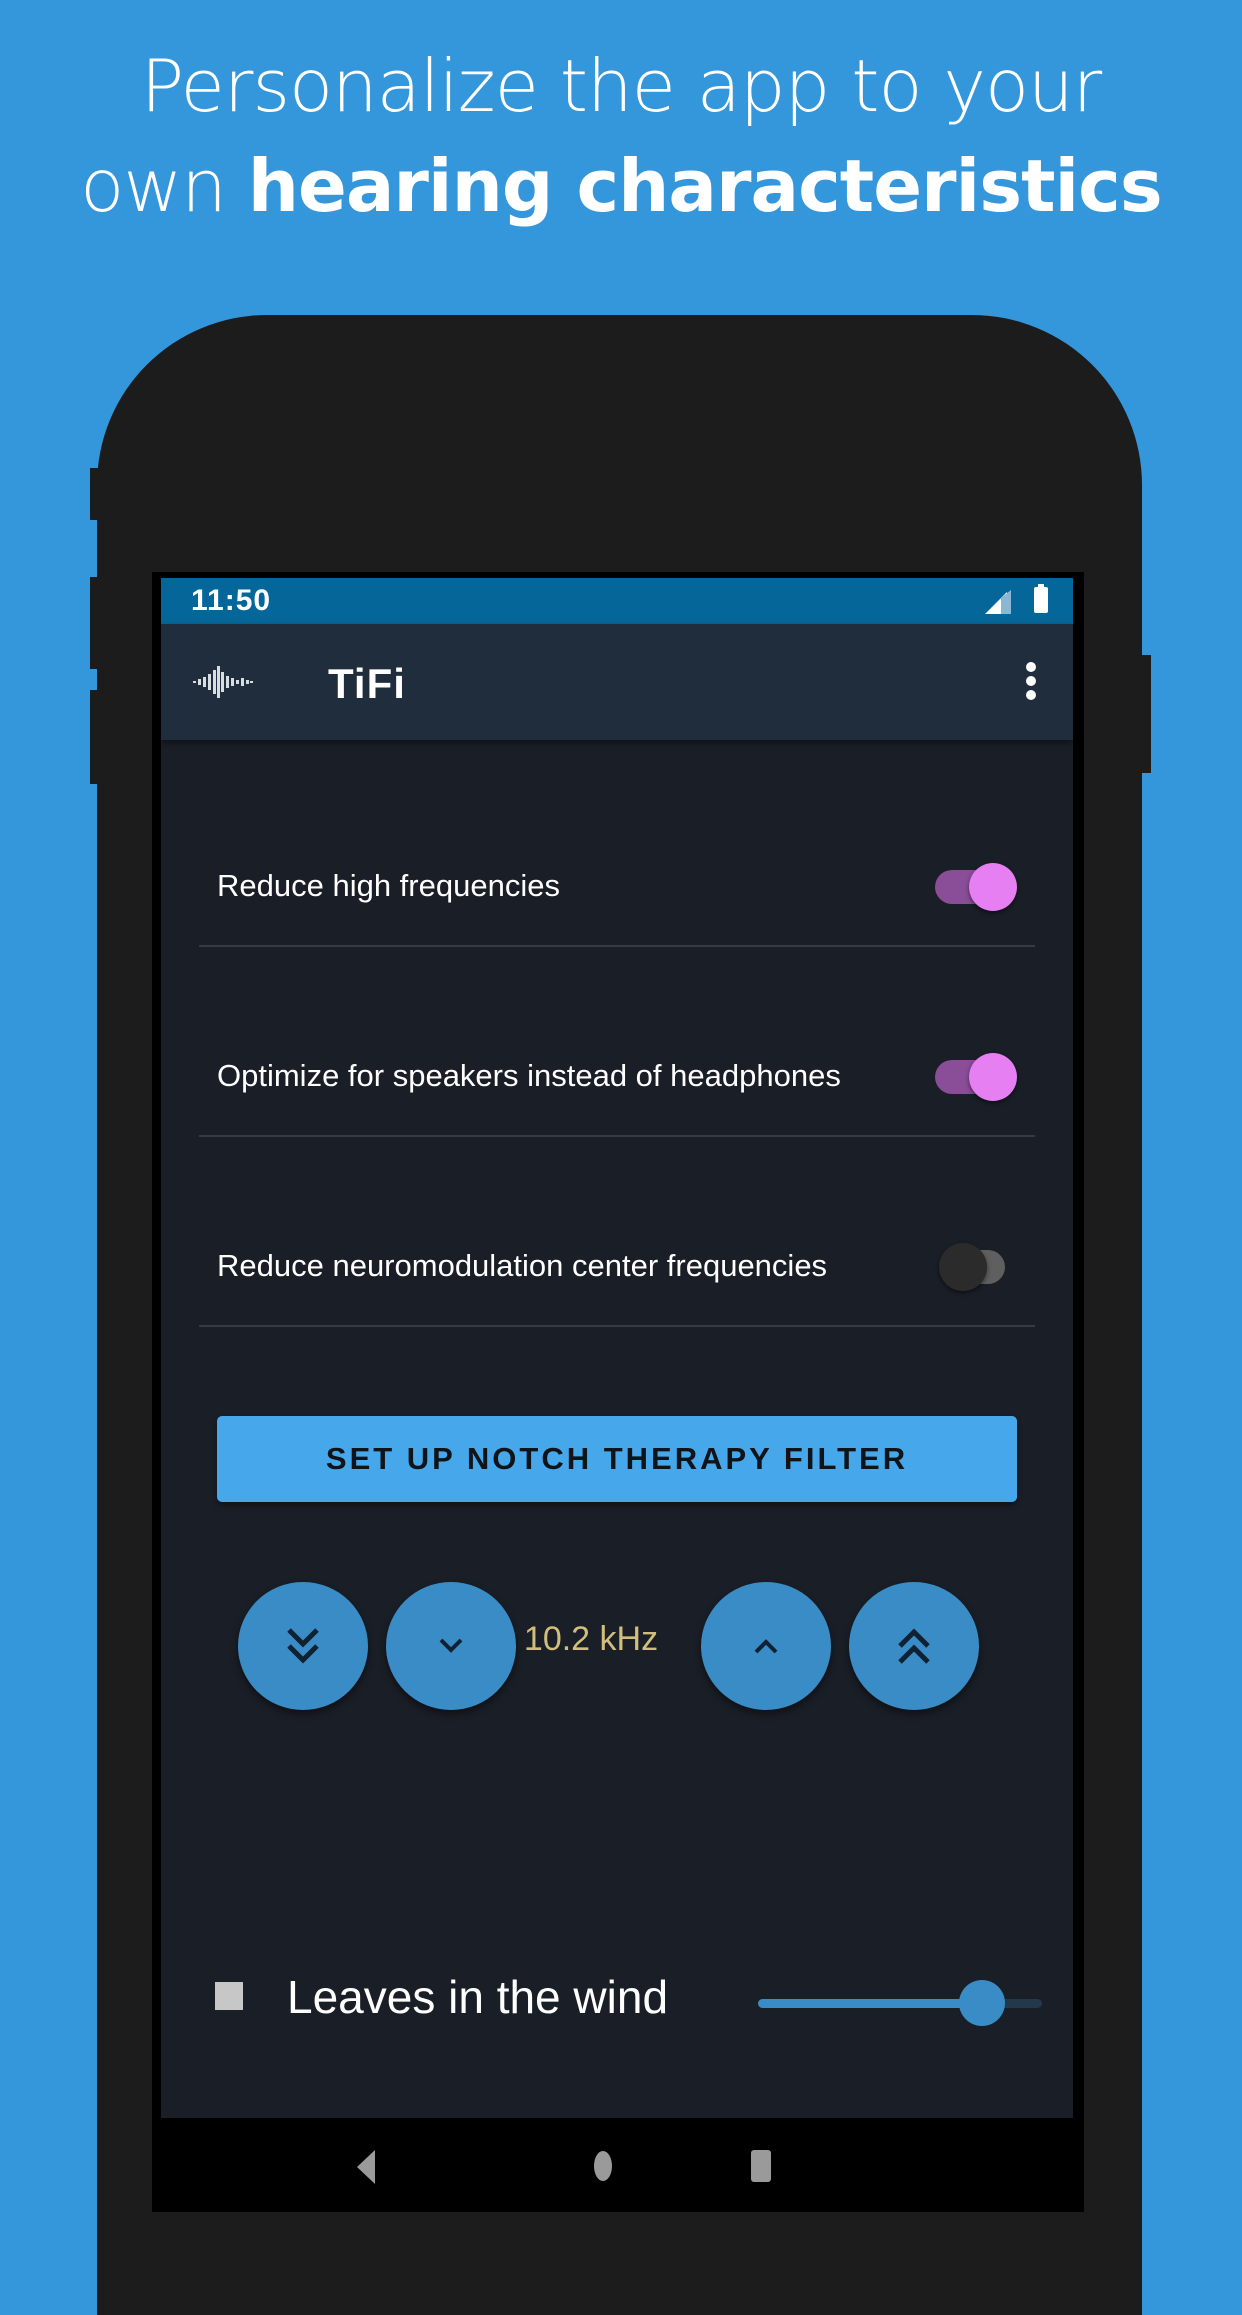  What do you see at coordinates (1031, 667) in the screenshot?
I see `more-vert-icon` at bounding box center [1031, 667].